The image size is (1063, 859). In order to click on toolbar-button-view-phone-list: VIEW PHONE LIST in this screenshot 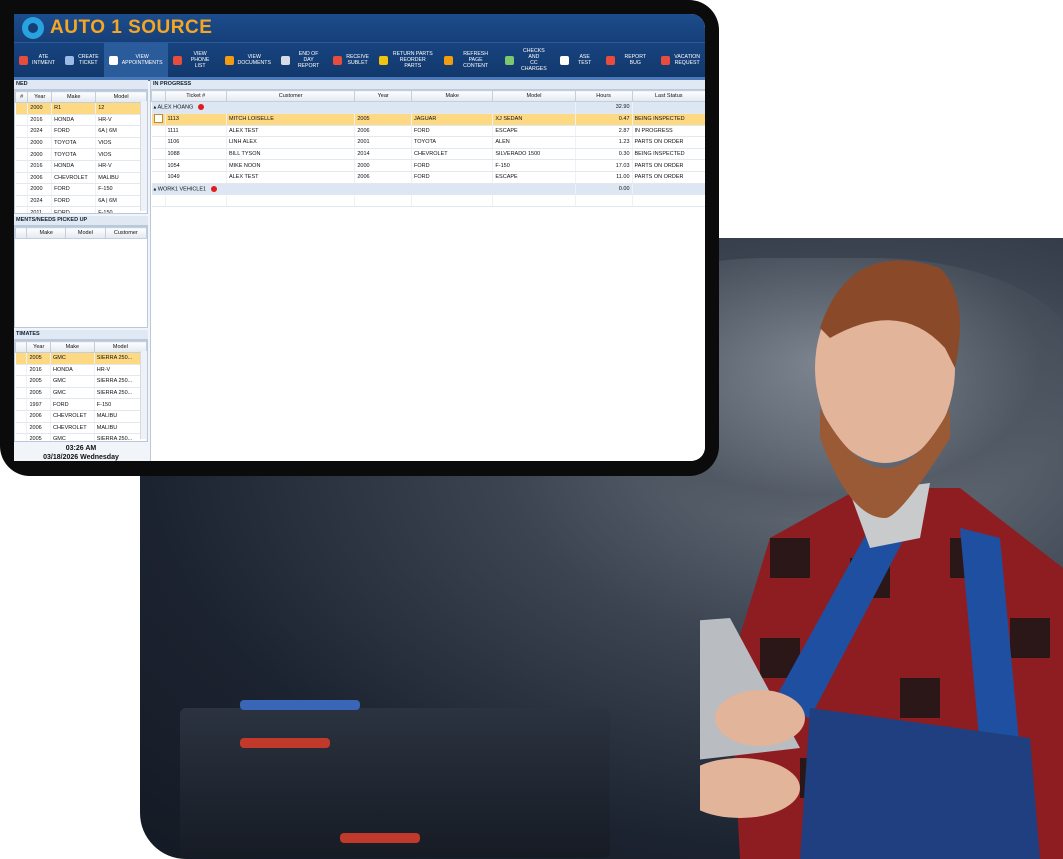, I will do `click(194, 60)`.